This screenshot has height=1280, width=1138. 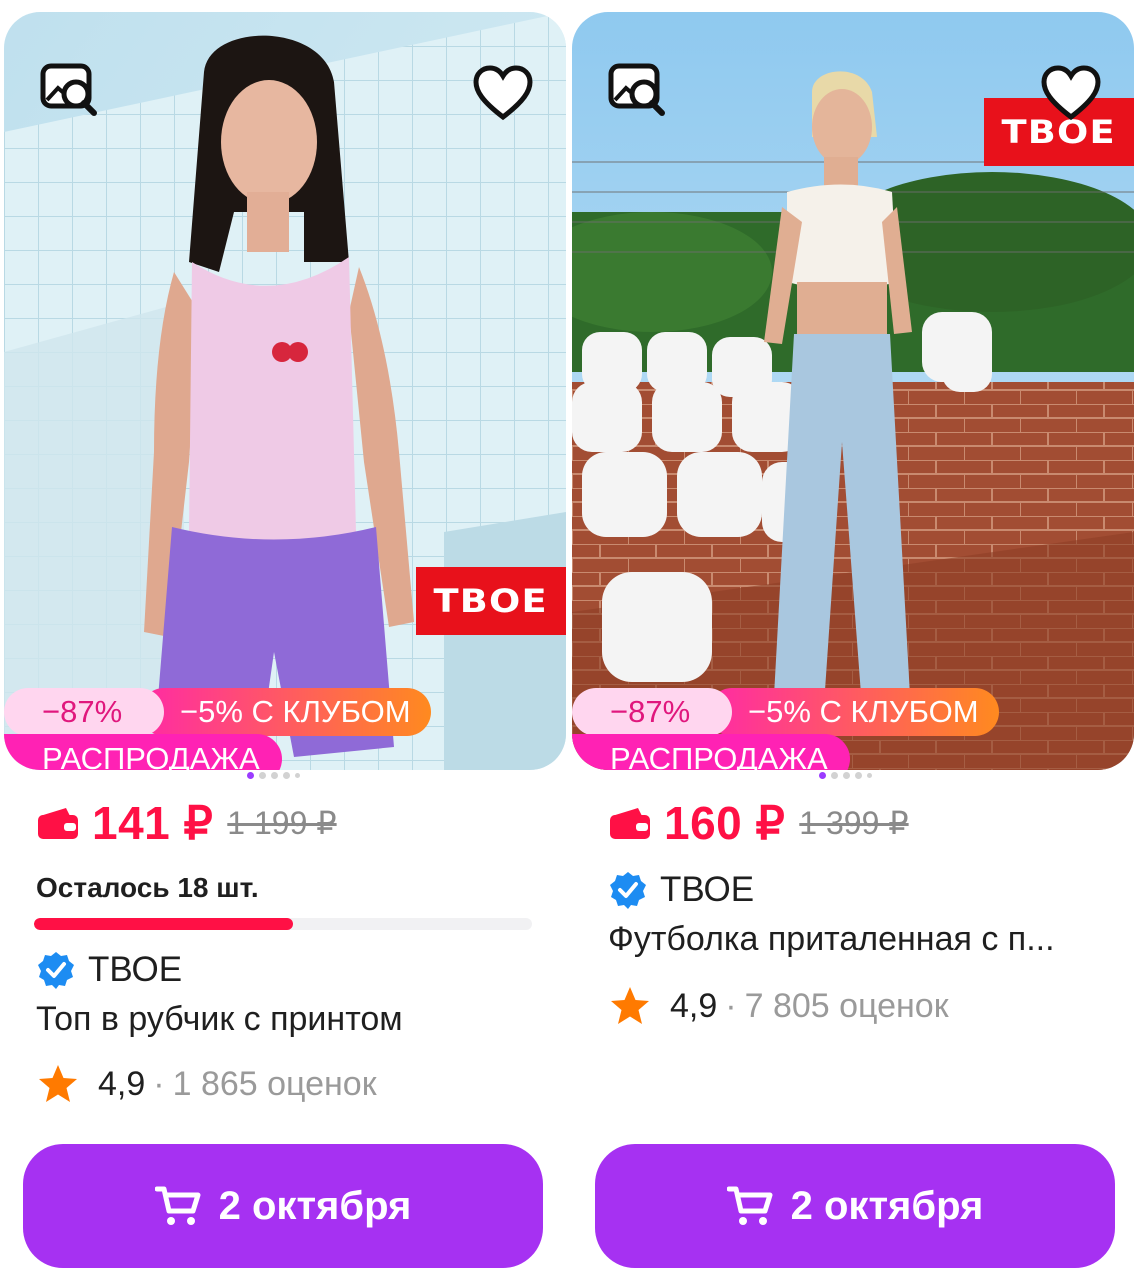 What do you see at coordinates (147, 887) in the screenshot?
I see `stock-remaining: Осталось 18 шт.` at bounding box center [147, 887].